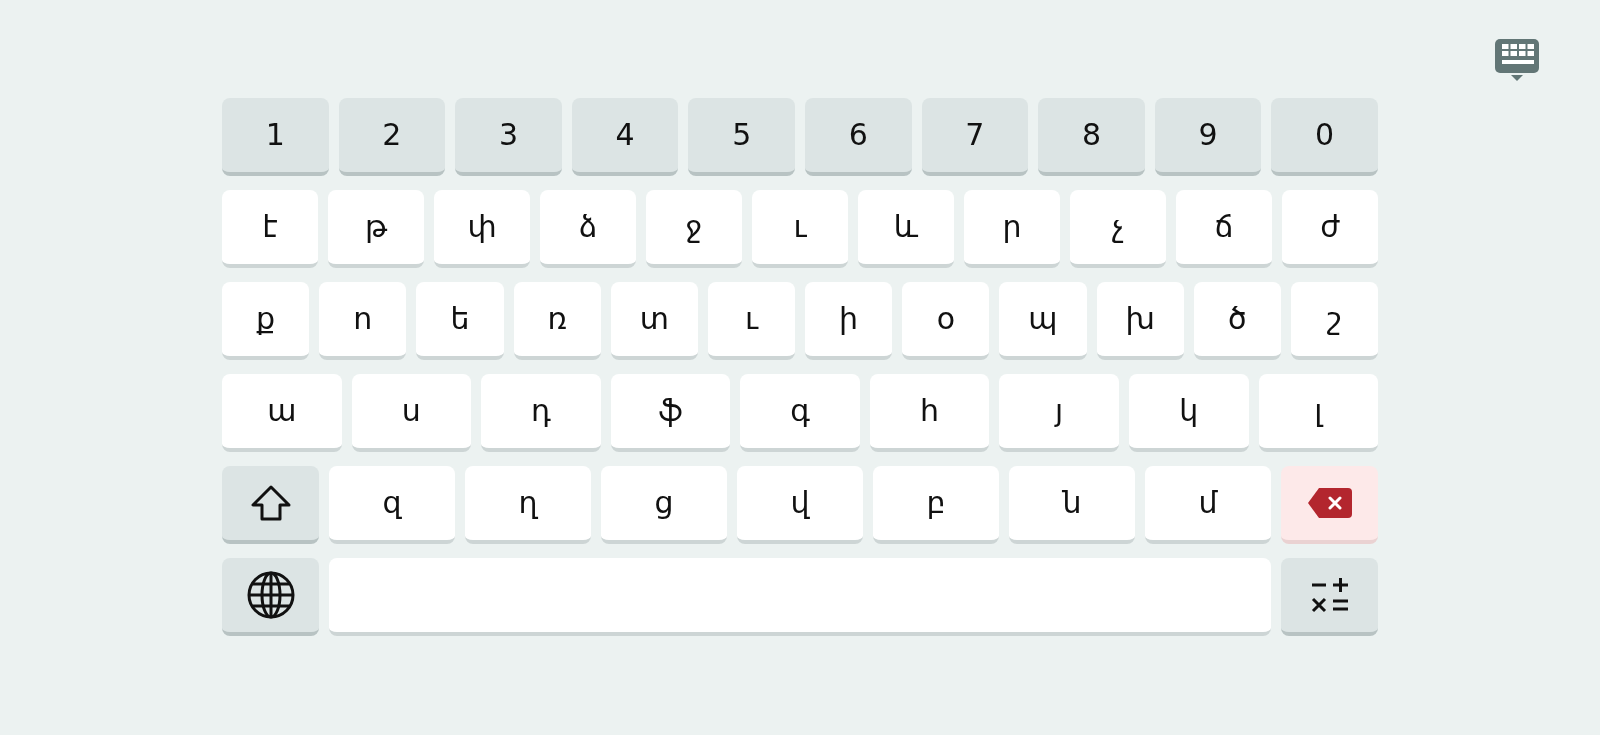 This screenshot has width=1600, height=735. I want to click on letter-key: է, so click(270, 229).